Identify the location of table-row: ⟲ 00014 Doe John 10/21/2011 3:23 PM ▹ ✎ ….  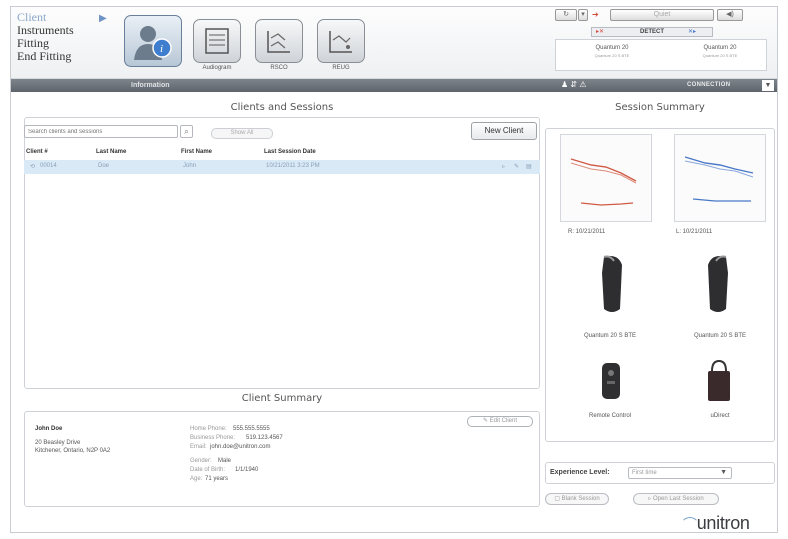
(282, 167).